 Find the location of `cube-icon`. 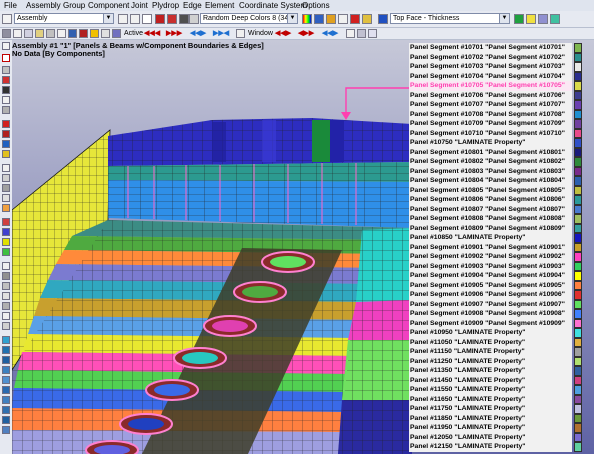

cube-icon is located at coordinates (6, 360).